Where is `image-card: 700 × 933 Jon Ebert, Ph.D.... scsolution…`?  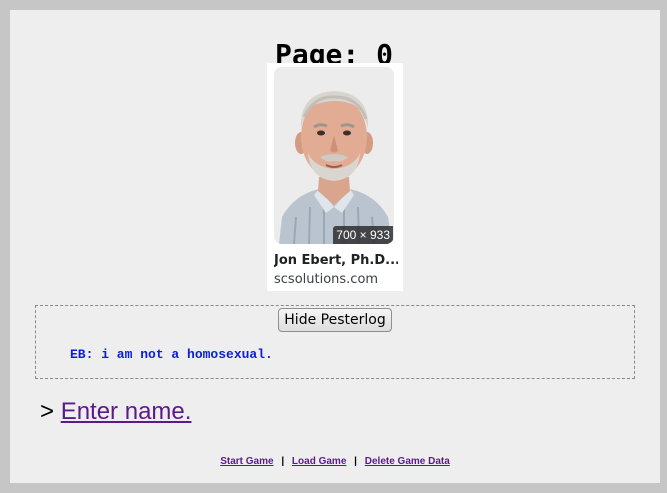
image-card: 700 × 933 Jon Ebert, Ph.D.... scsolution… is located at coordinates (335, 177).